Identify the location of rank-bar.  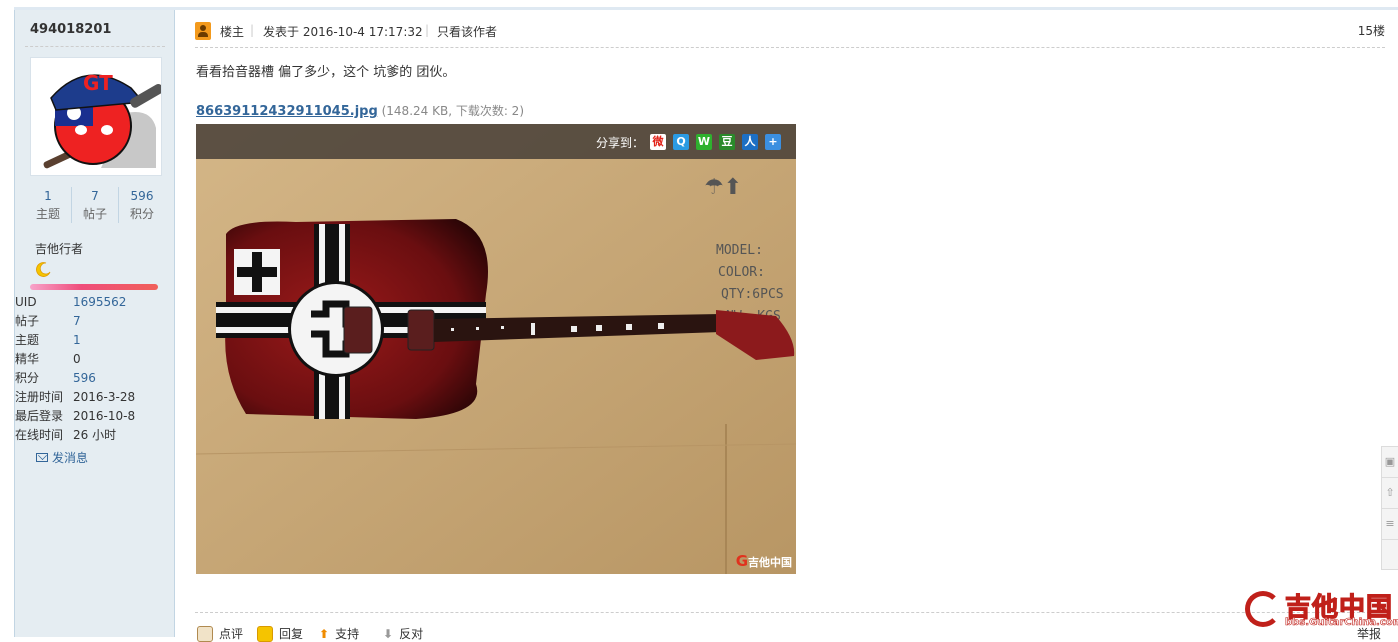
(94, 287).